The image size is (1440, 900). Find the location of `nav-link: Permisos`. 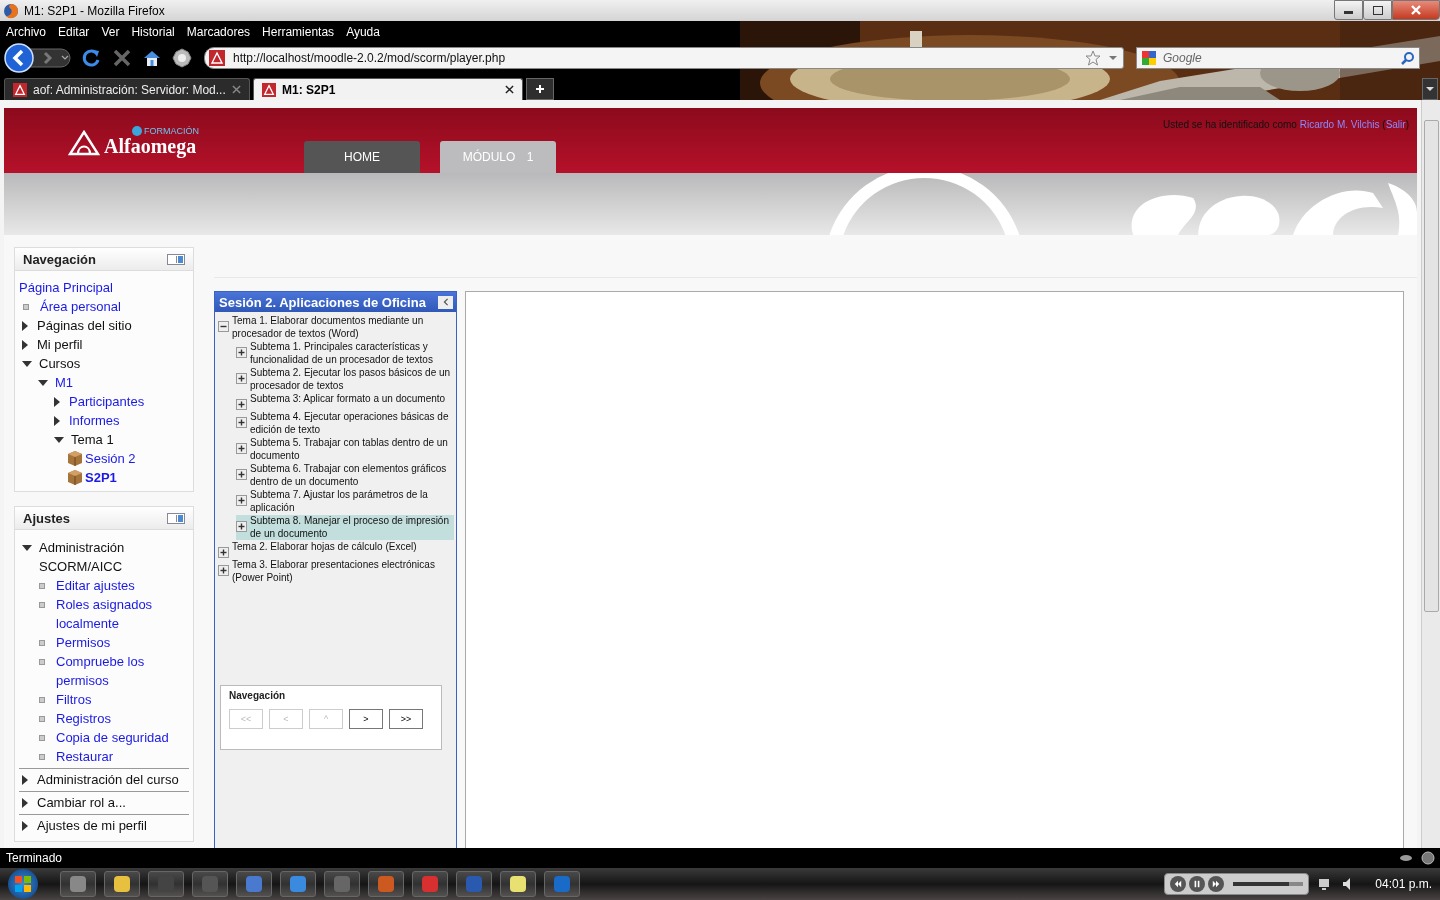

nav-link: Permisos is located at coordinates (83, 642).